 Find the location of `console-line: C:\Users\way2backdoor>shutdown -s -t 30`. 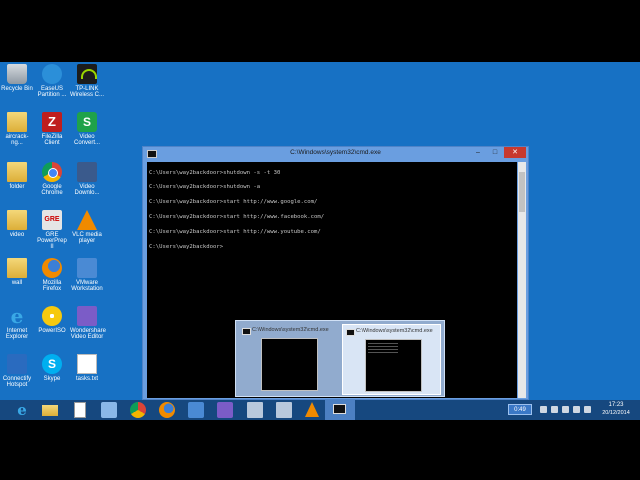

console-line: C:\Users\way2backdoor>shutdown -s -t 30 is located at coordinates (215, 173).